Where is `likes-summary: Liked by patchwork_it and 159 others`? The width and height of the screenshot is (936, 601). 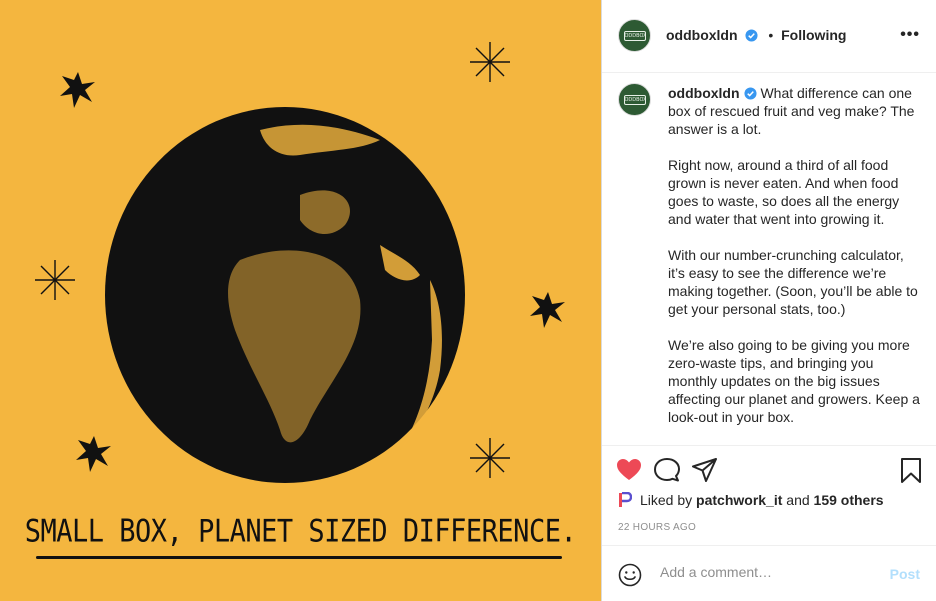 likes-summary: Liked by patchwork_it and 159 others is located at coordinates (751, 500).